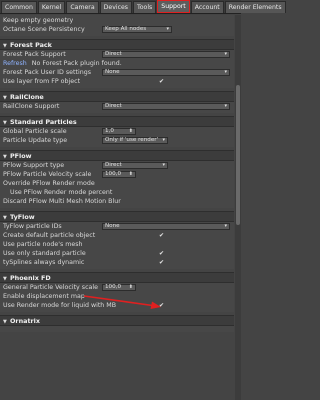  I want to click on pflow-support-dropdown: Direct ▾, so click(135, 165).